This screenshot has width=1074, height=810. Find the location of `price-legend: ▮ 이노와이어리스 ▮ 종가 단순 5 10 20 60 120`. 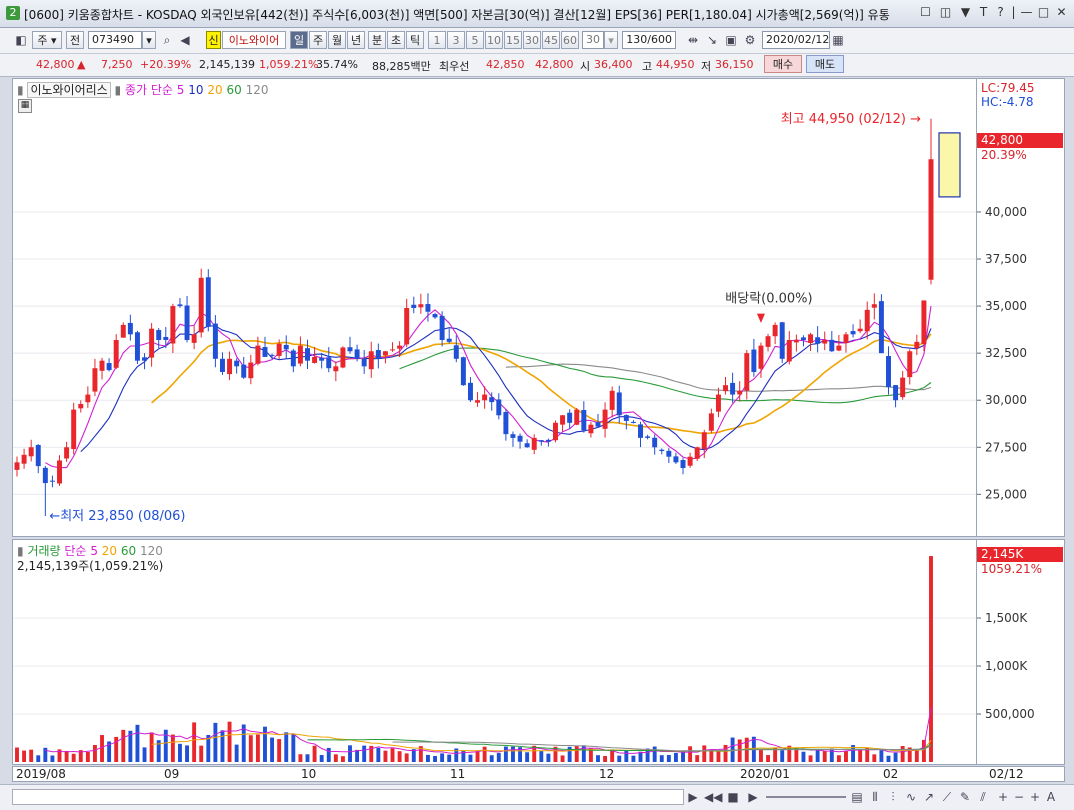

price-legend: ▮ 이노와이어리스 ▮ 종가 단순 5 10 20 60 120 is located at coordinates (143, 89).